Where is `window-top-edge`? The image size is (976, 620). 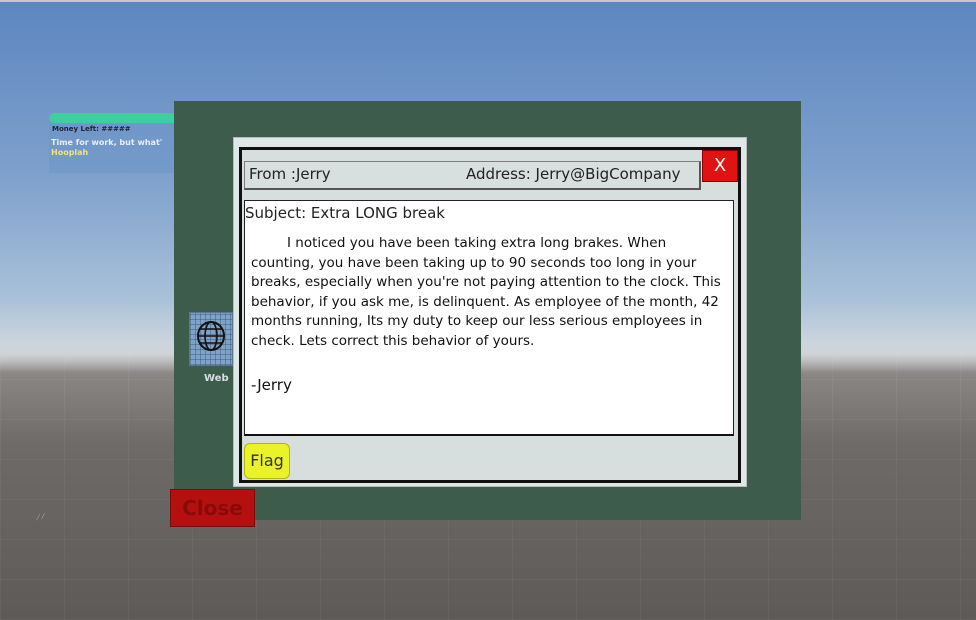 window-top-edge is located at coordinates (488, 1).